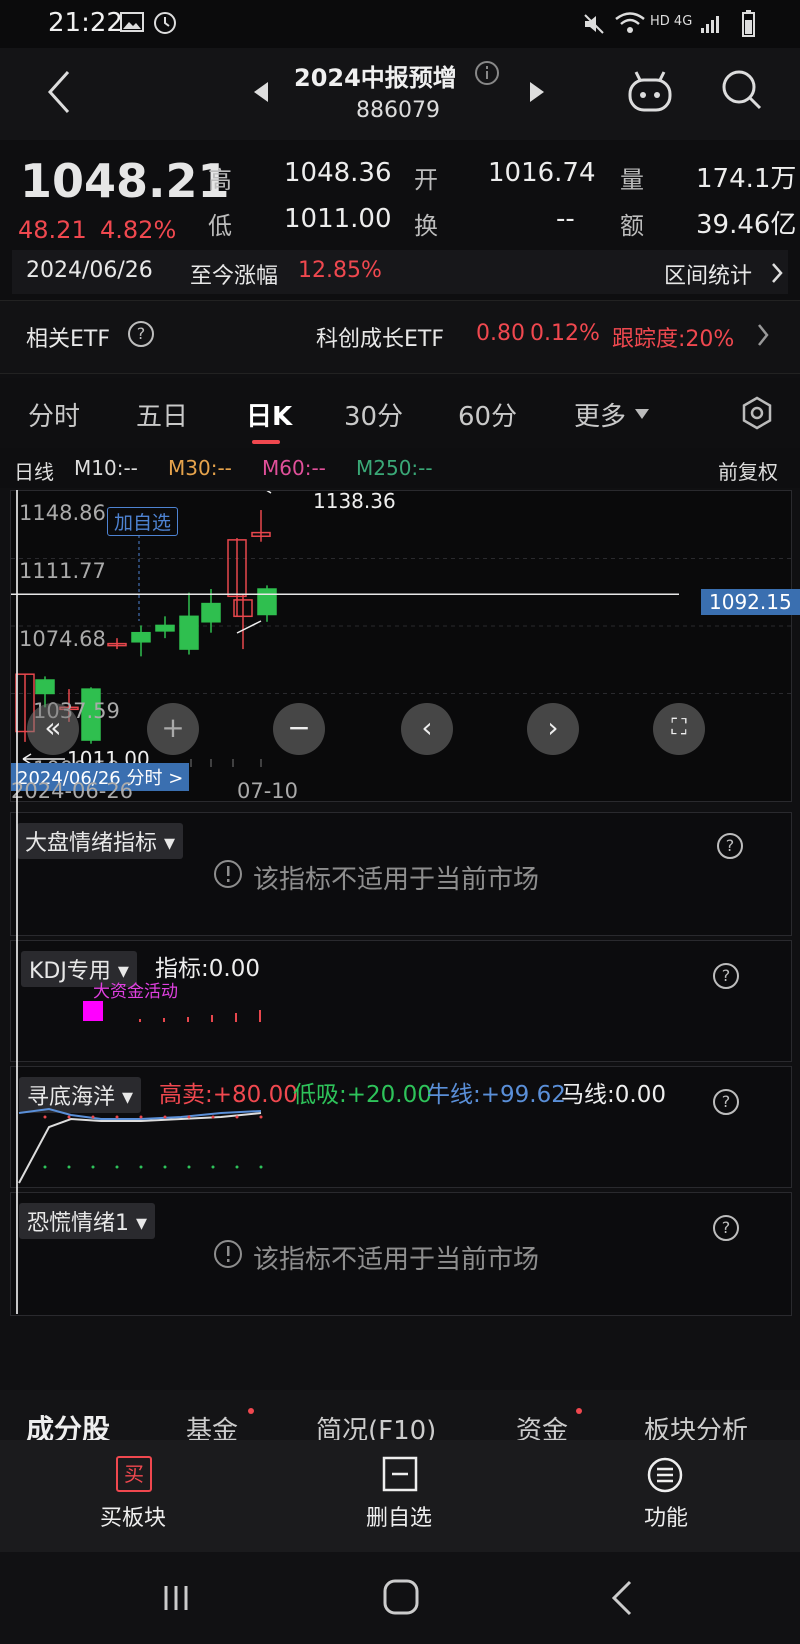 Image resolution: width=800 pixels, height=1644 pixels. What do you see at coordinates (54, 414) in the screenshot?
I see `tab-intraday: 分时` at bounding box center [54, 414].